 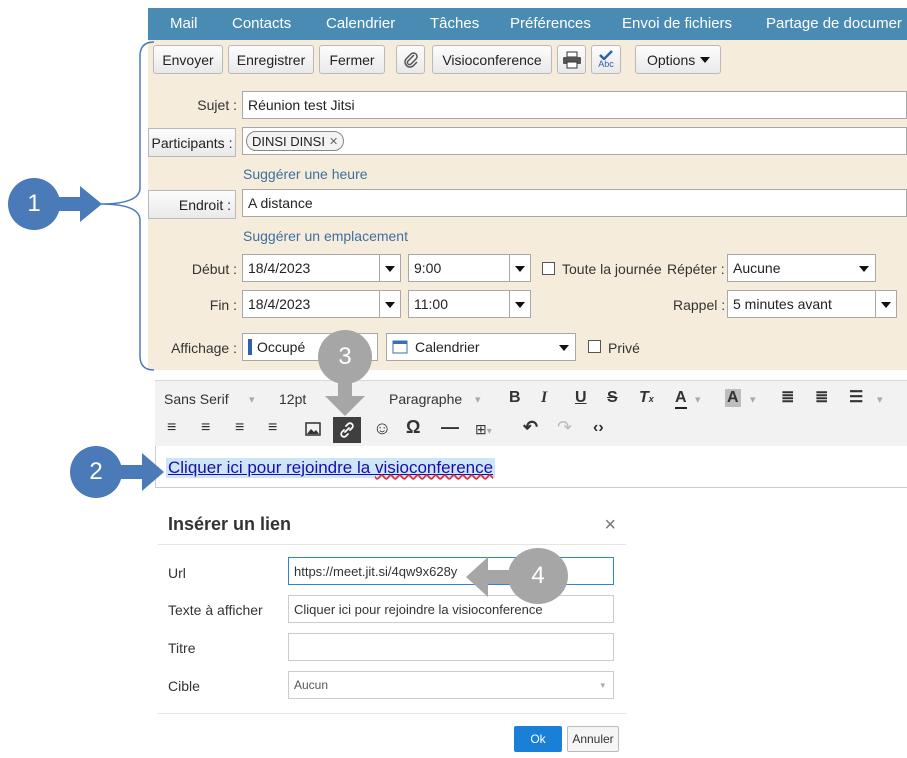 What do you see at coordinates (733, 398) in the screenshot?
I see `background-color-button: A` at bounding box center [733, 398].